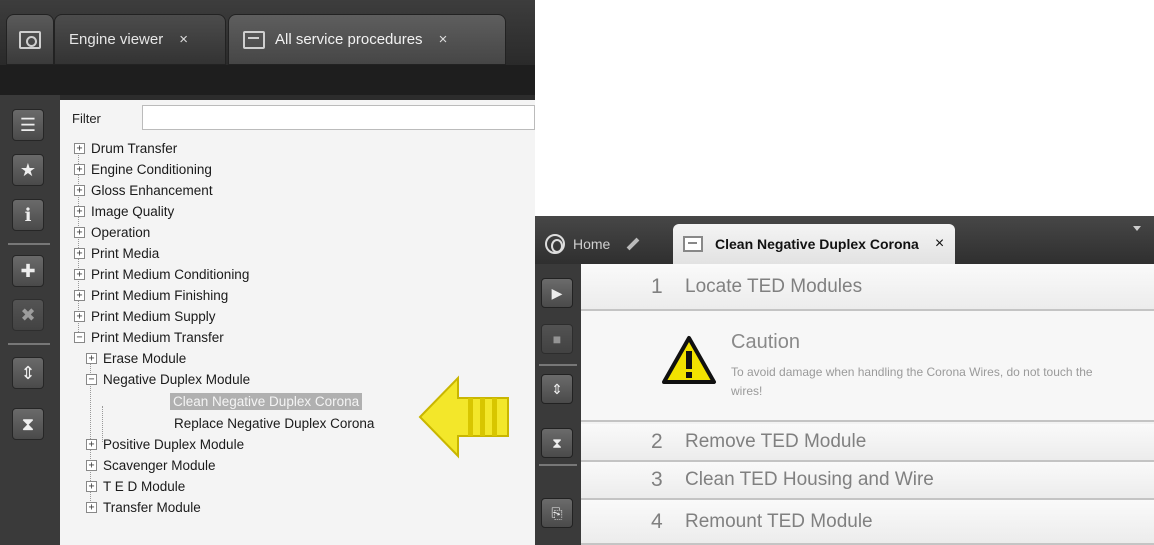  I want to click on side-toolbar: ☰ ★ ℹ ✚ ✖ ⇕ ⧗, so click(30, 320).